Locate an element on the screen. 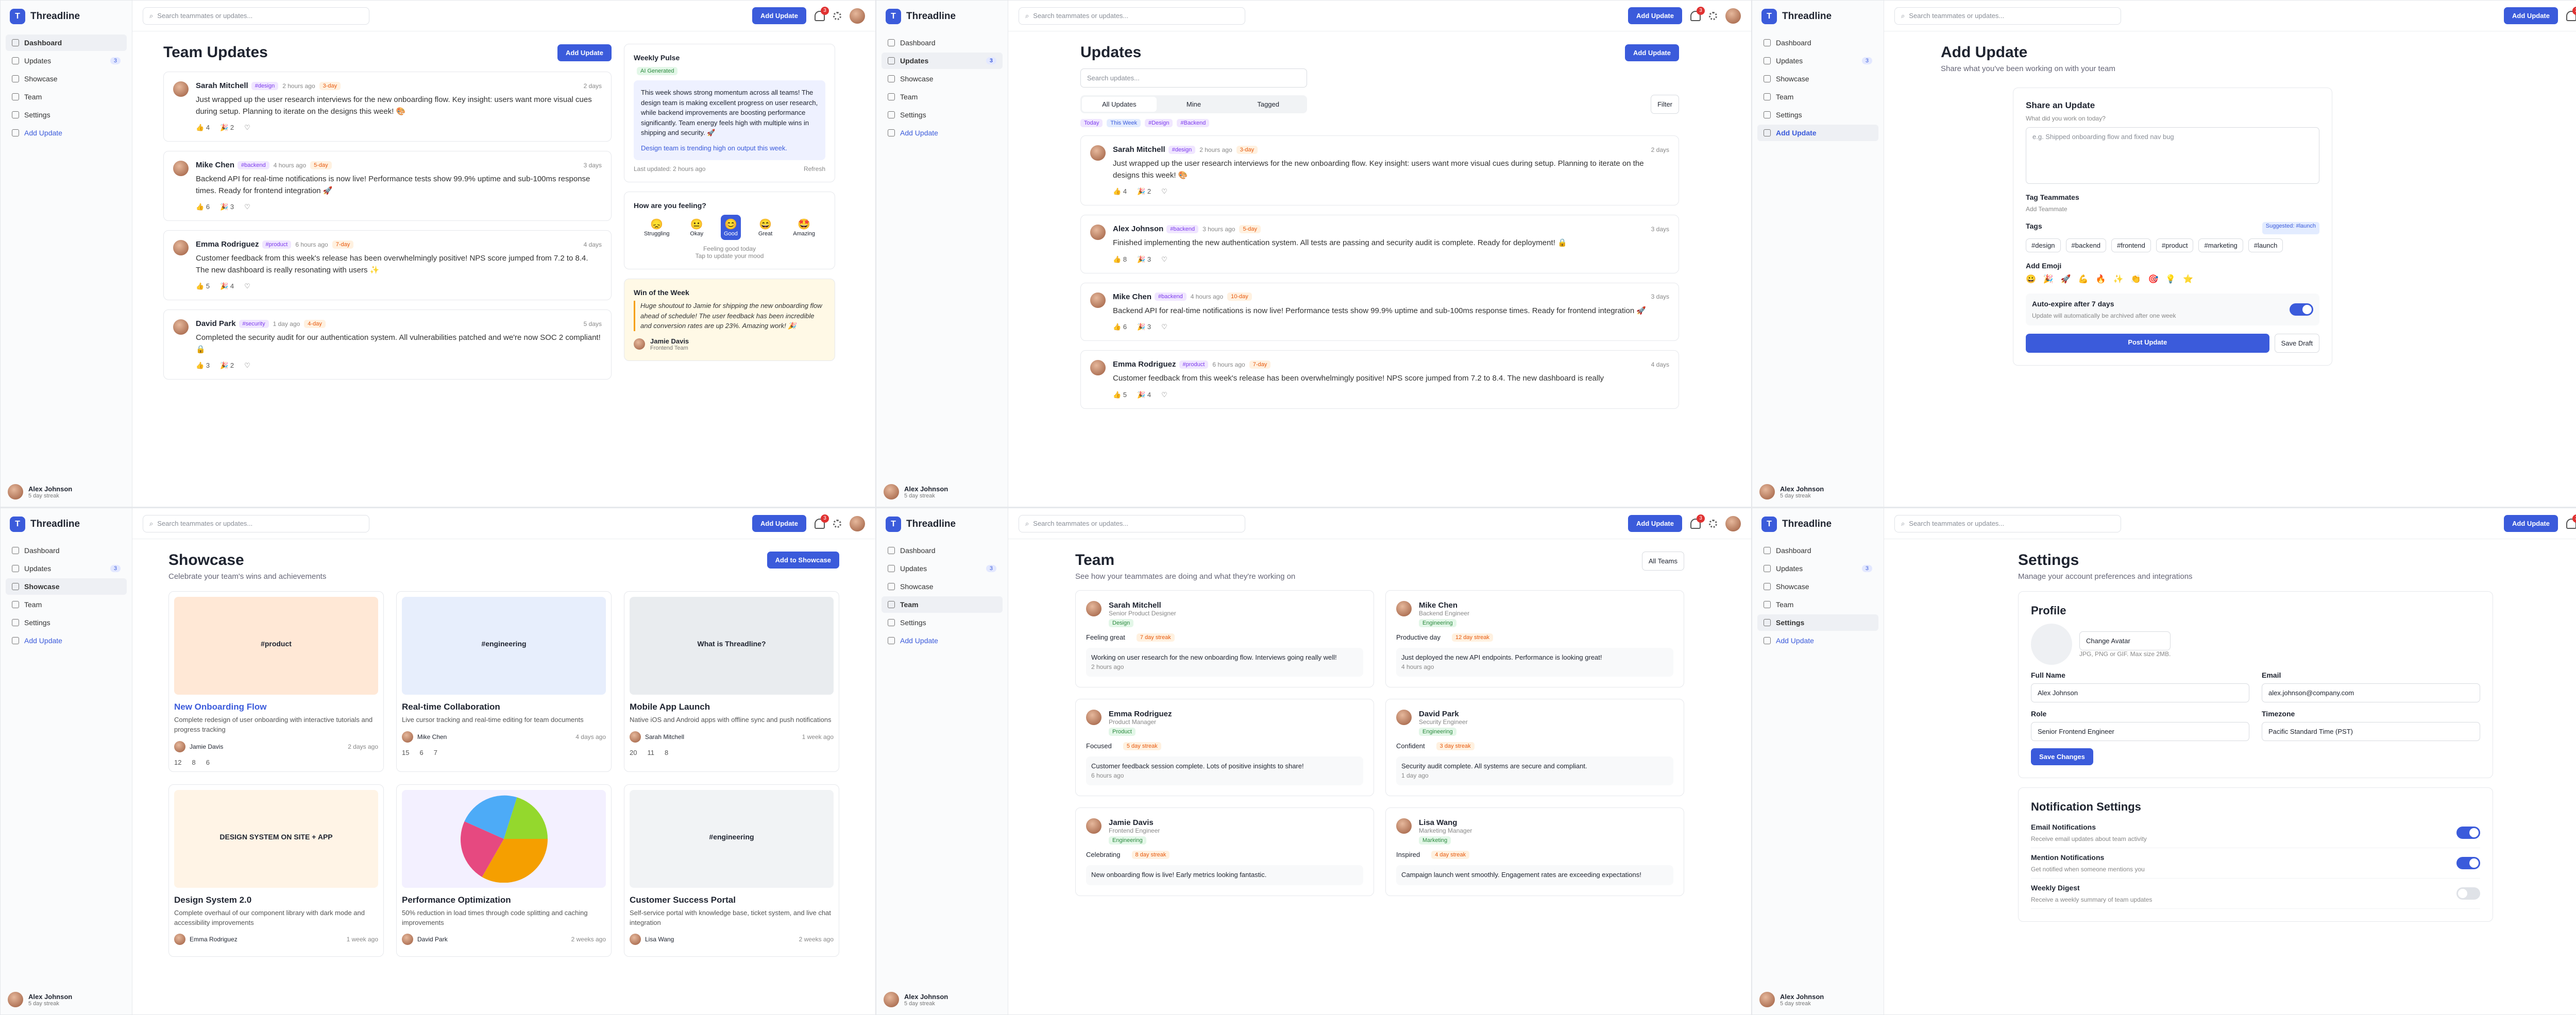 This screenshot has width=2576, height=1015. post-tag: #backend is located at coordinates (1171, 297).